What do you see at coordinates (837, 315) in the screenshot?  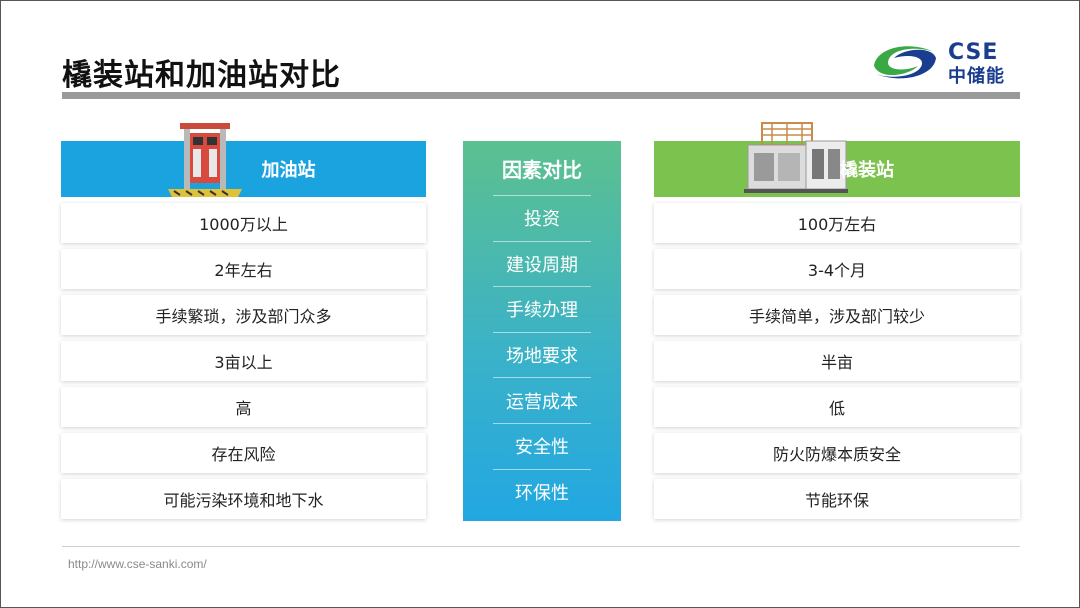 I see `skid-row-procedures: 手续简单，涉及部门较少` at bounding box center [837, 315].